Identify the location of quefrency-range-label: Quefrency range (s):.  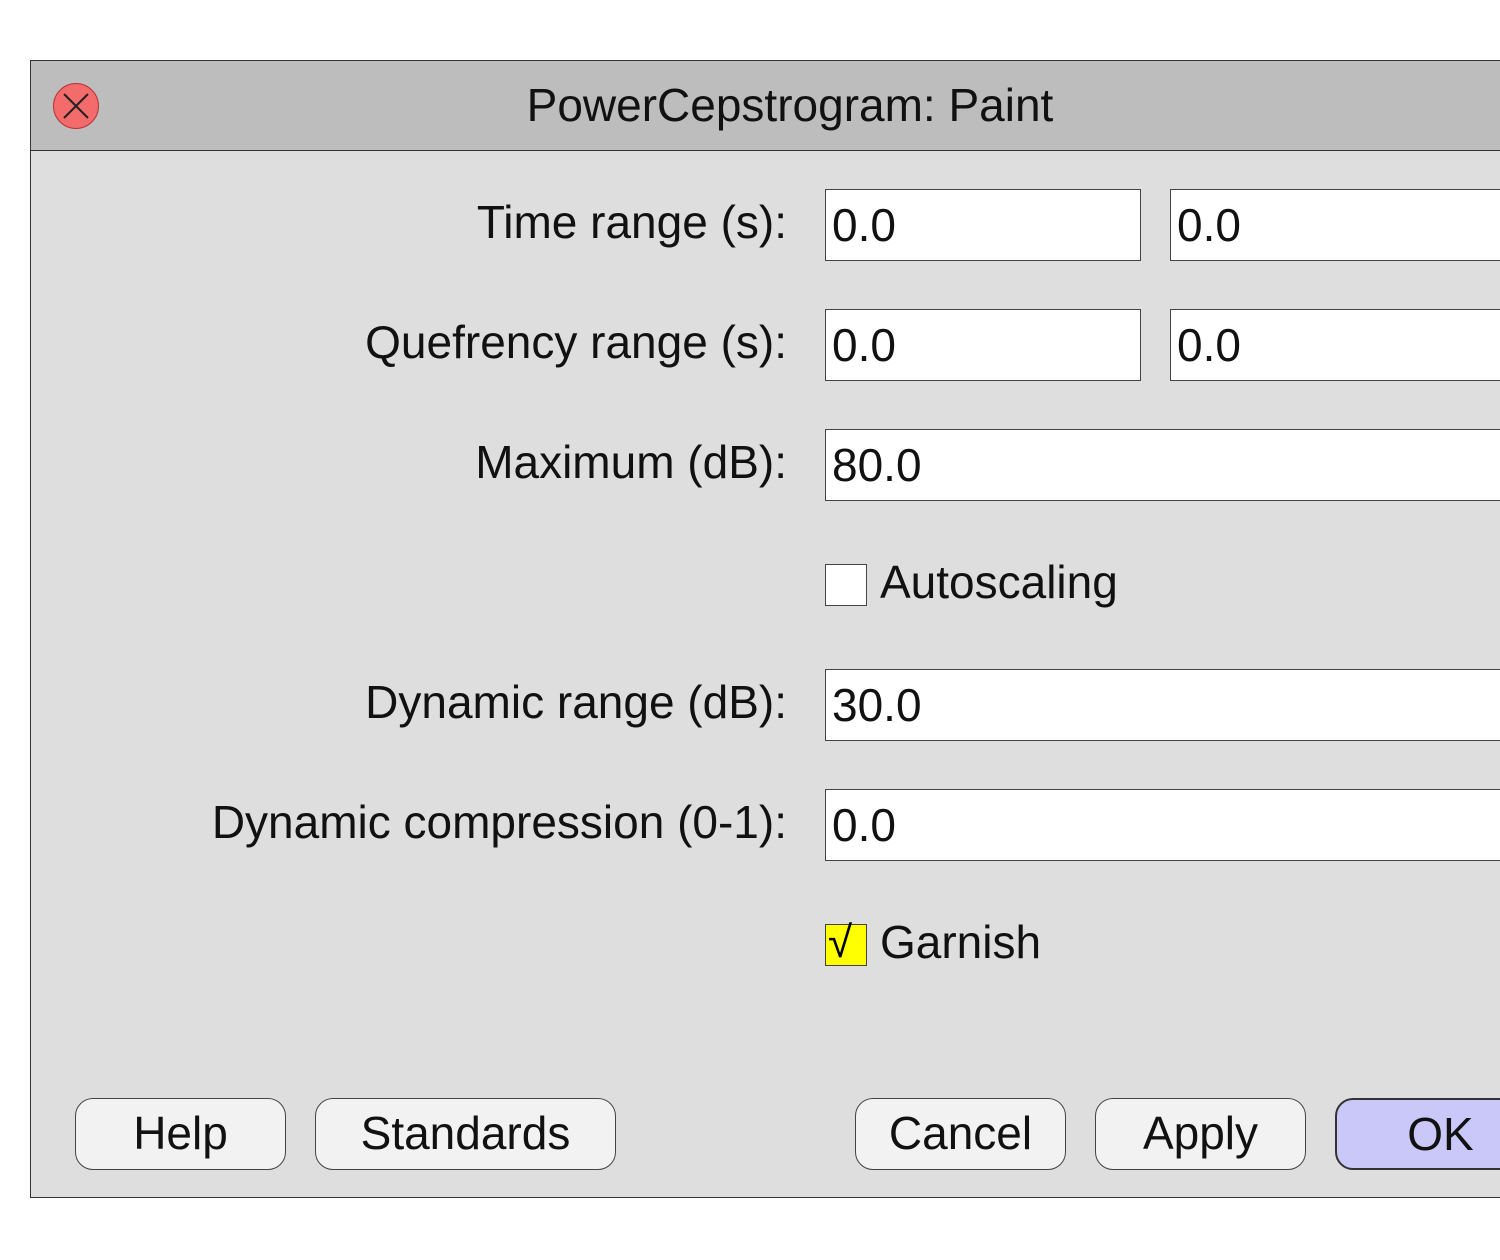
(576, 342).